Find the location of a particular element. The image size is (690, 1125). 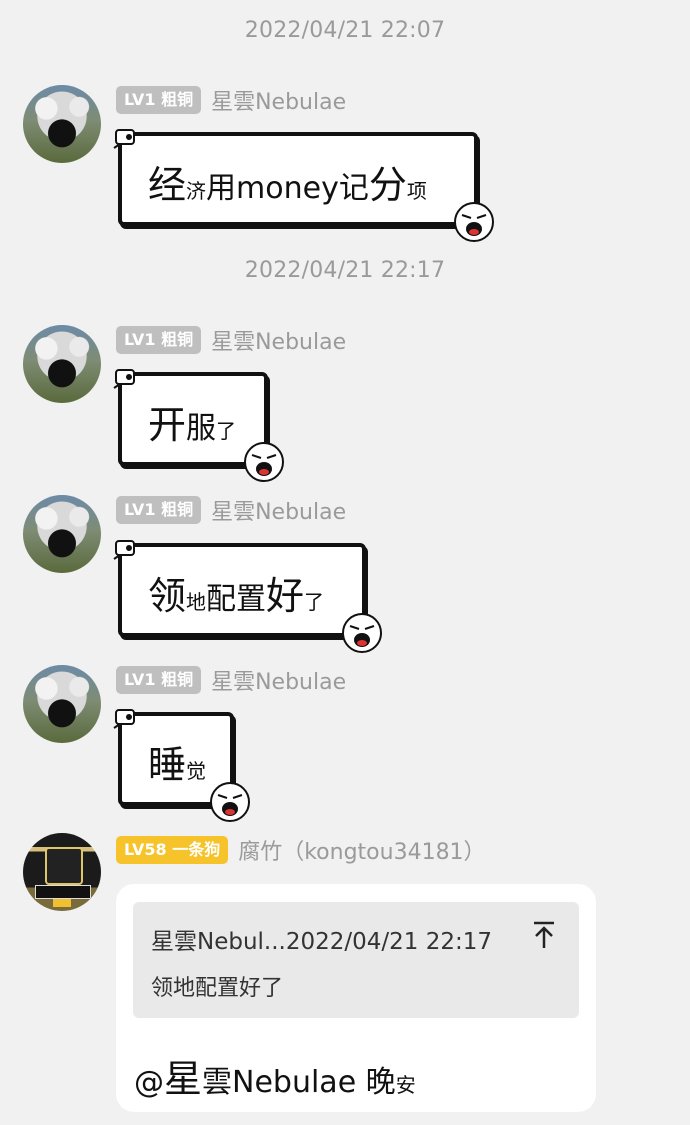

message-text-segment: 觉 is located at coordinates (196, 771).